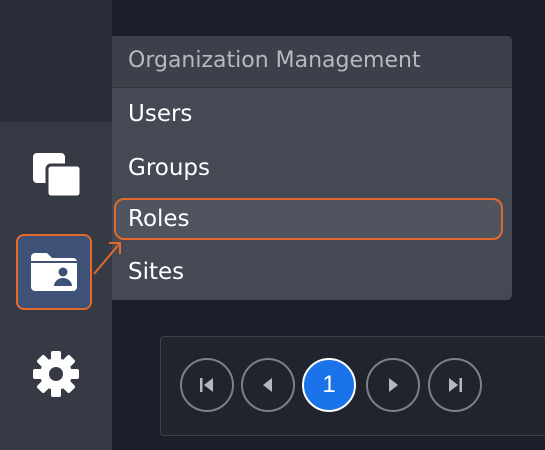  Describe the element at coordinates (169, 168) in the screenshot. I see `menu-item-label: Groups` at that location.